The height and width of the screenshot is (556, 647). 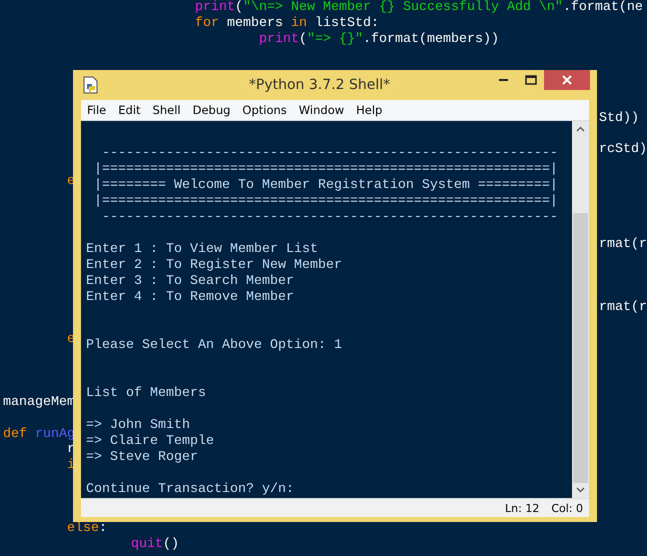 What do you see at coordinates (320, 85) in the screenshot?
I see `window-title: *Python 3.7.2 Shell*` at bounding box center [320, 85].